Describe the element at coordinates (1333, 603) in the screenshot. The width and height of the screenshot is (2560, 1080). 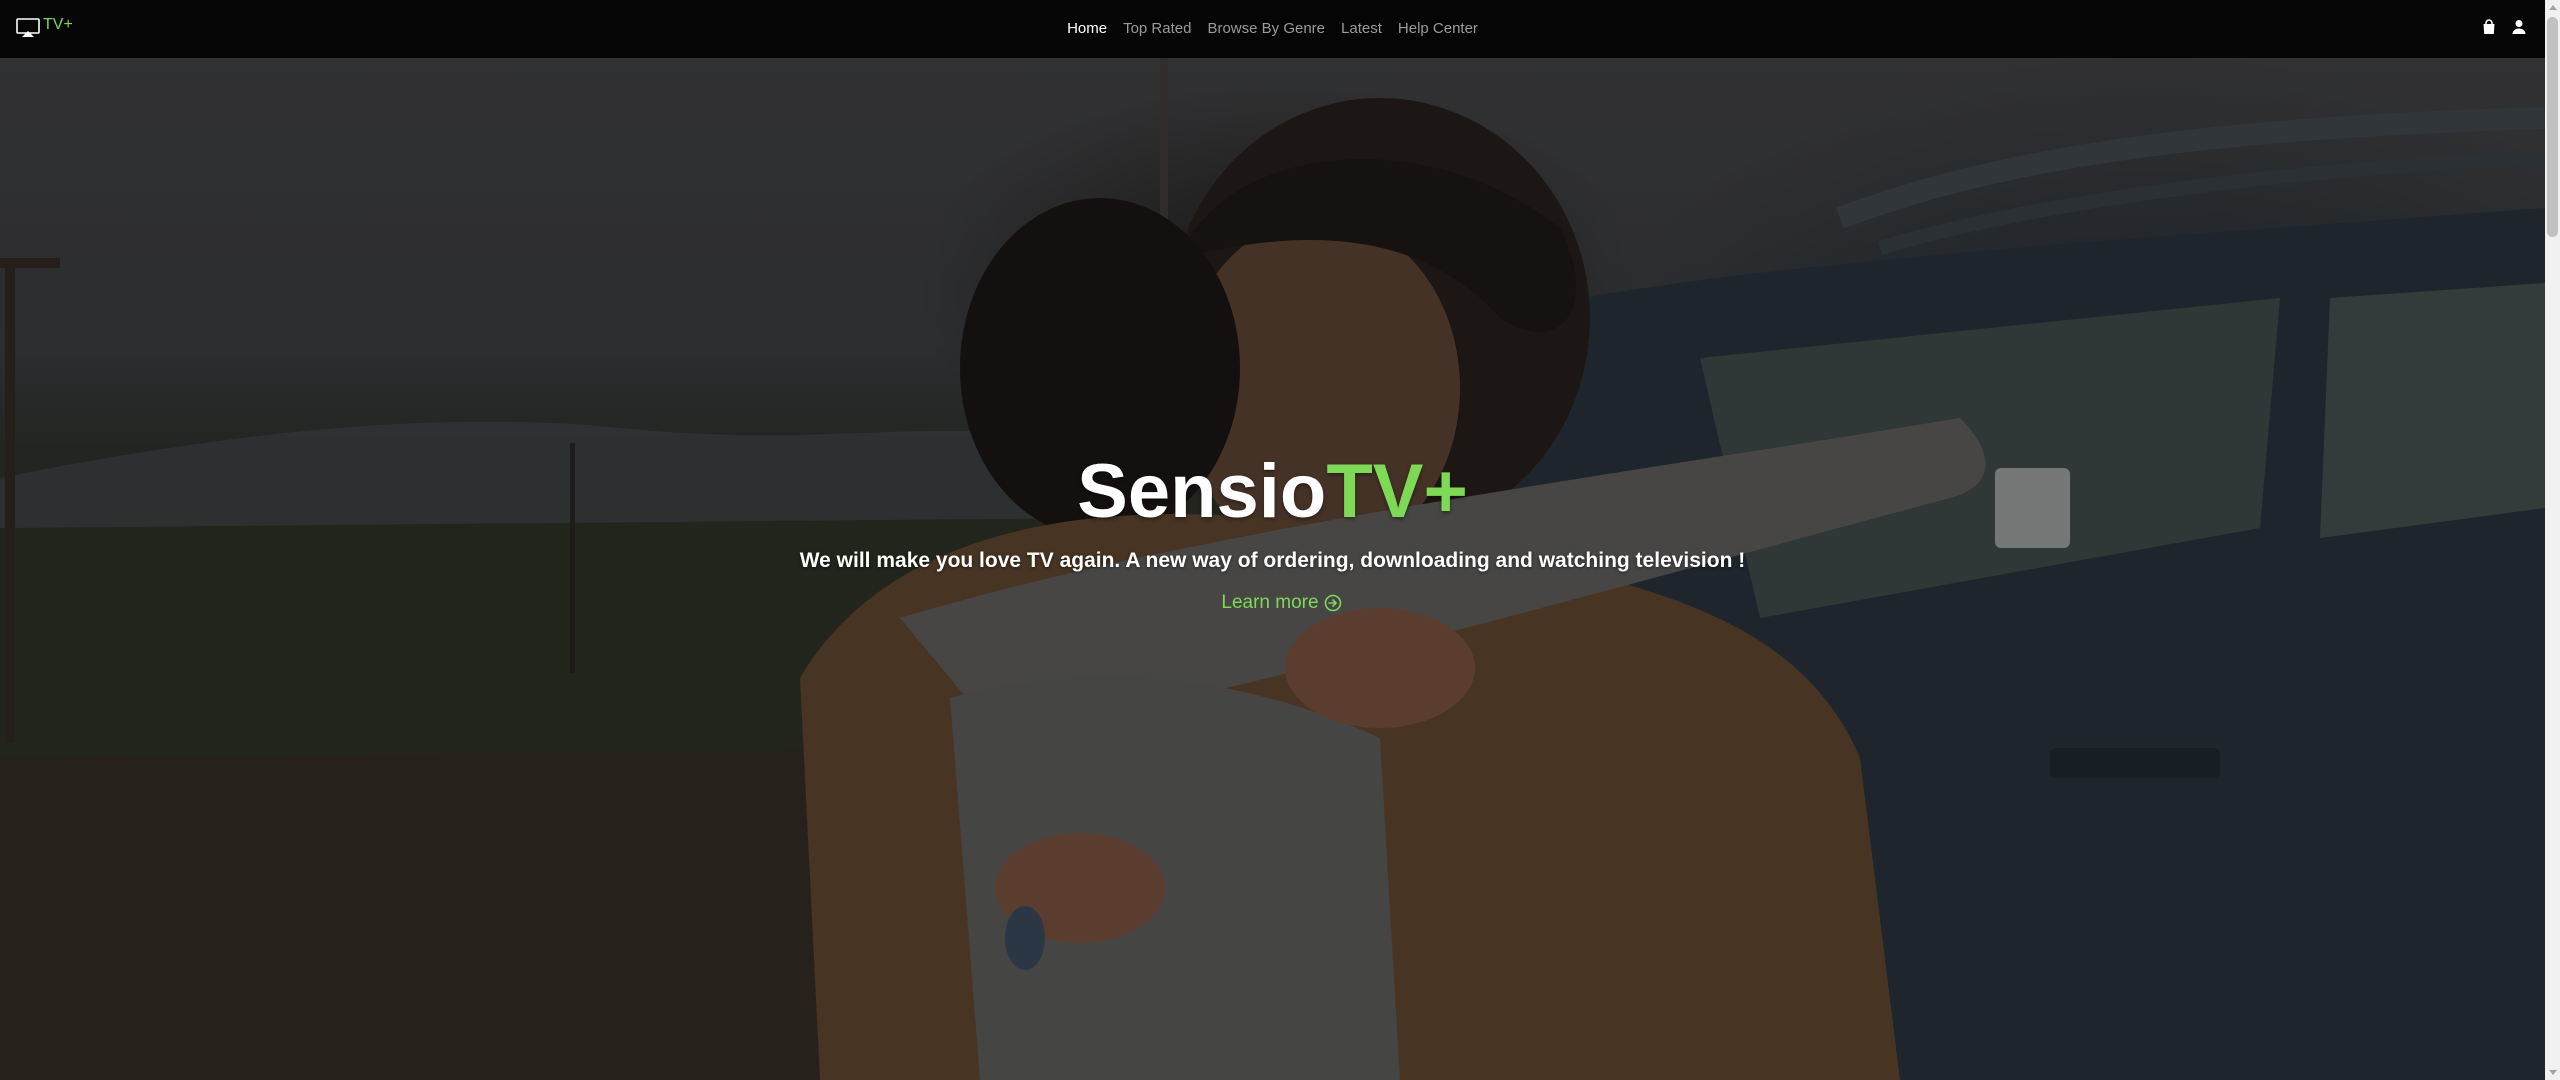
I see `arrow-circle-right-icon` at that location.